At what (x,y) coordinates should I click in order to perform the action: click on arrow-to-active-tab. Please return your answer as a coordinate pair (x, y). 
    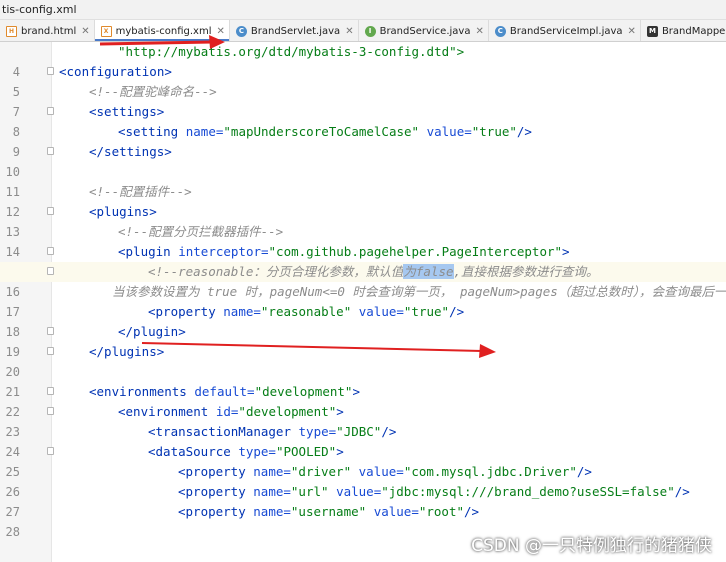
    Looking at the image, I should click on (162, 42).